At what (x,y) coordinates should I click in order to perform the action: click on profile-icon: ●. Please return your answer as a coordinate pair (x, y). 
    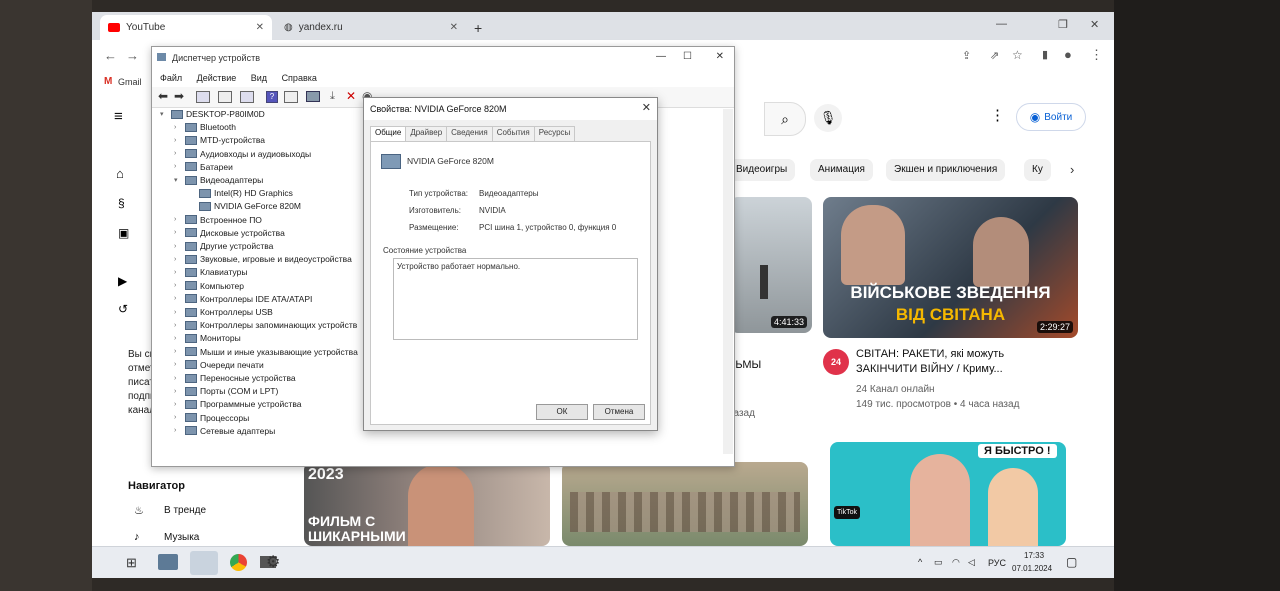
    Looking at the image, I should click on (1068, 54).